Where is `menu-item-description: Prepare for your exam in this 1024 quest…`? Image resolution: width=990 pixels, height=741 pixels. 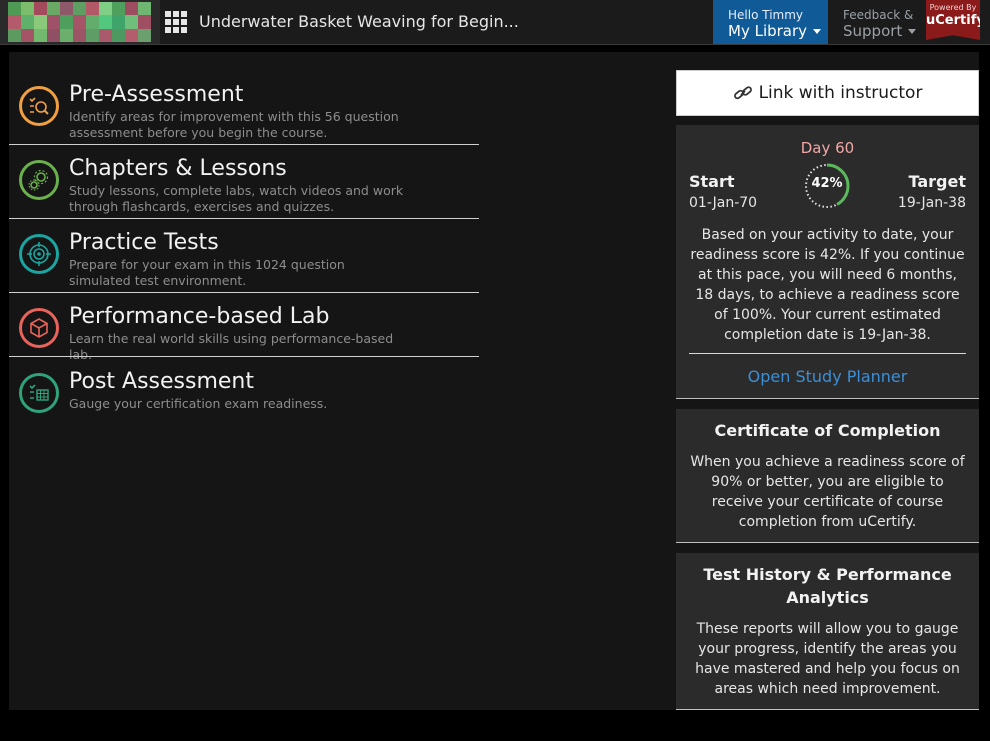
menu-item-description: Prepare for your exam in this 1024 quest… is located at coordinates (207, 272).